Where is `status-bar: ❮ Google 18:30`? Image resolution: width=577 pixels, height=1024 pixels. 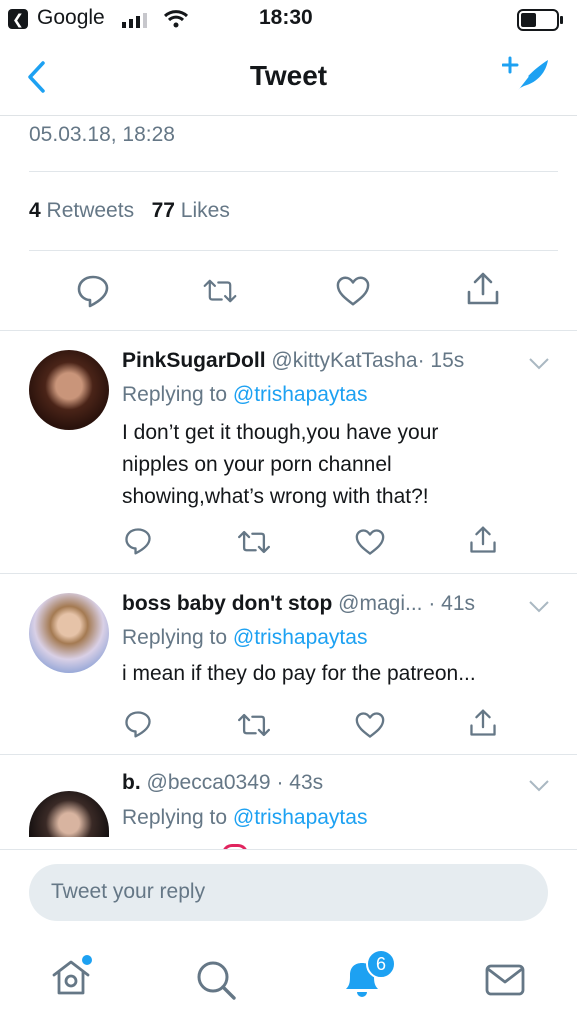
status-bar: ❮ Google 18:30 is located at coordinates (288, 20).